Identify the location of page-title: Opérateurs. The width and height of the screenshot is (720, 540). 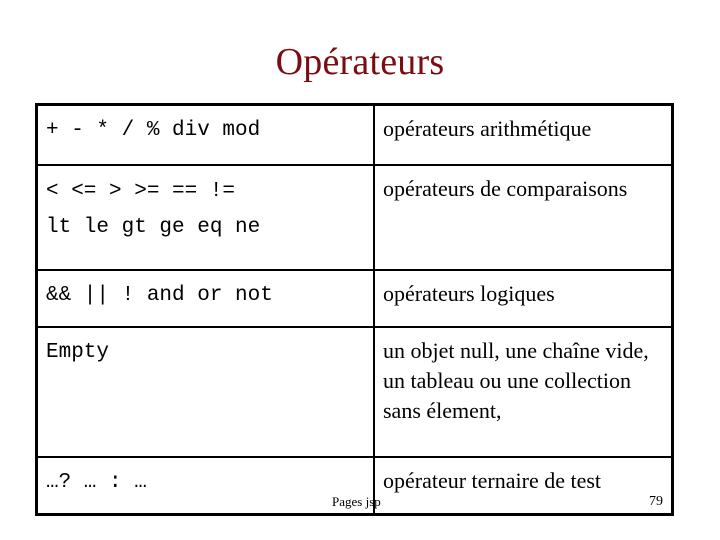
(360, 62).